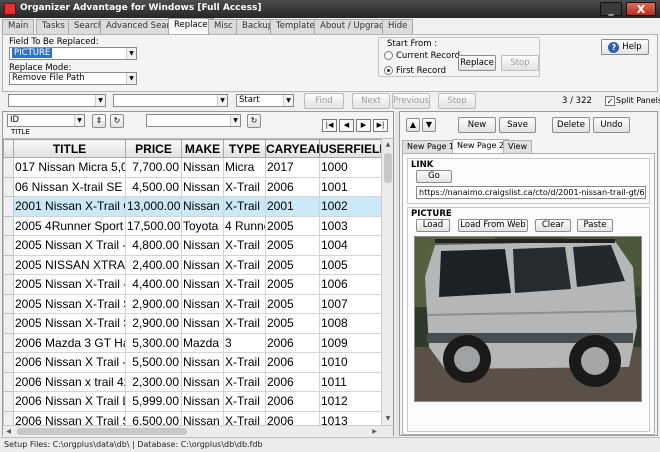  I want to click on tab-hide: Hide, so click(398, 26).